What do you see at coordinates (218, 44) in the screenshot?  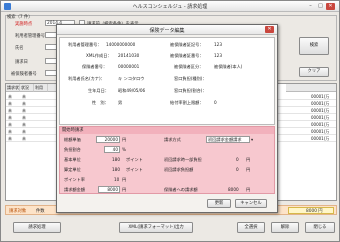 I see `insurer-sym-value: 123` at bounding box center [218, 44].